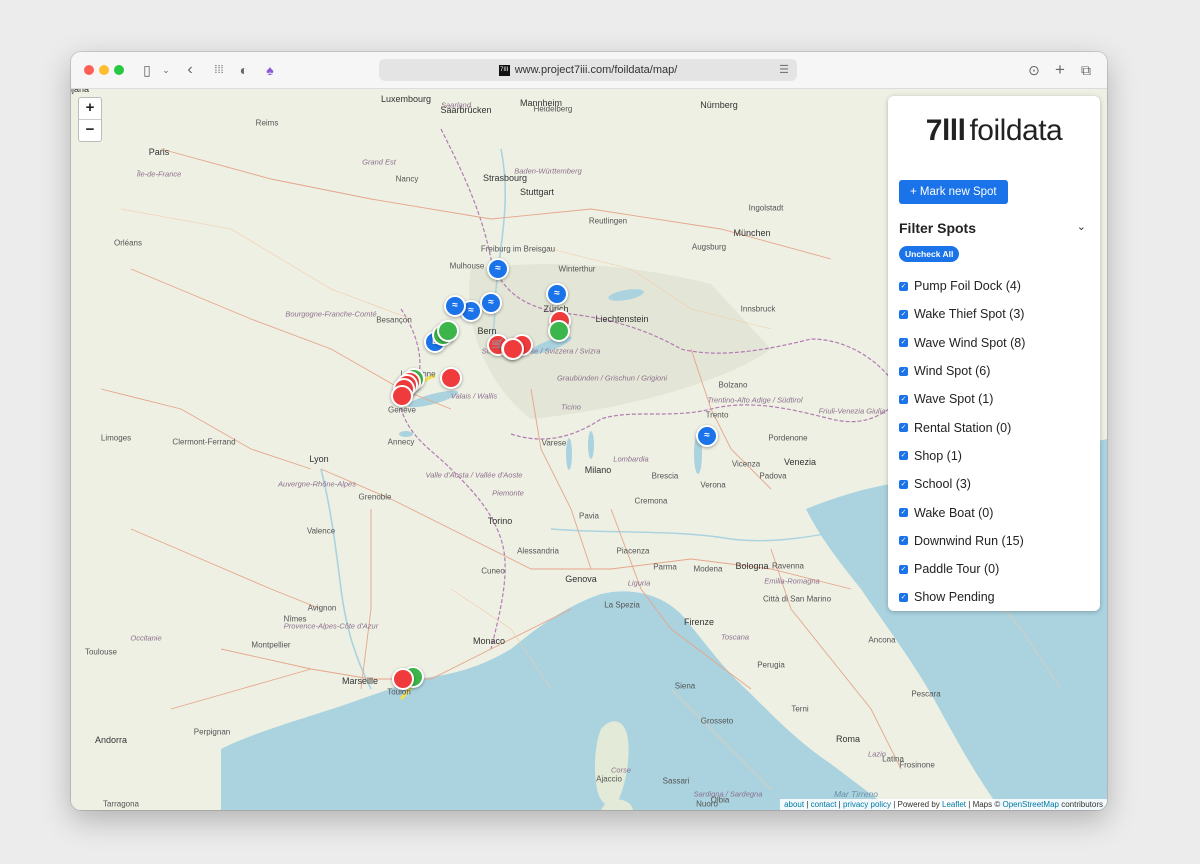 This screenshot has width=1200, height=864. I want to click on filter-option: ✓ Show Pending, so click(996, 597).